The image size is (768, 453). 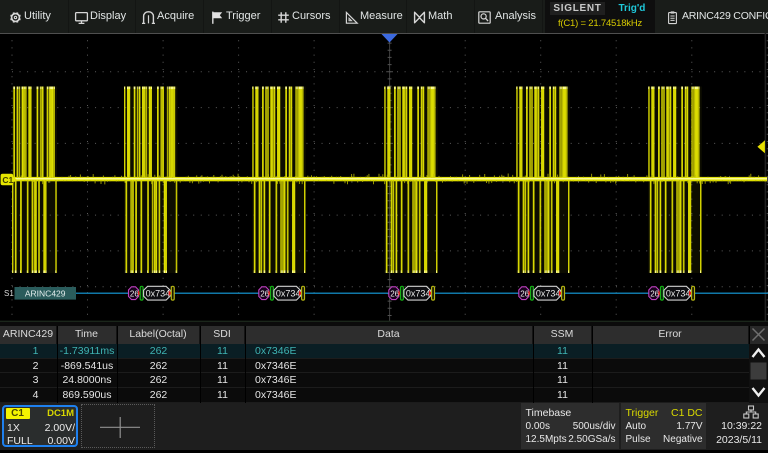 What do you see at coordinates (45, 293) in the screenshot?
I see `svg-text: ARINC429` at bounding box center [45, 293].